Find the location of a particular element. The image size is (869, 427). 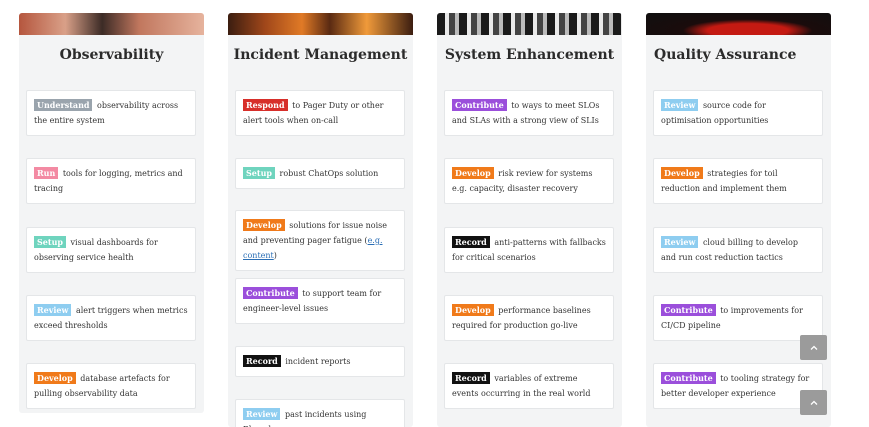

banner-image-system-enhancement is located at coordinates (529, 24).